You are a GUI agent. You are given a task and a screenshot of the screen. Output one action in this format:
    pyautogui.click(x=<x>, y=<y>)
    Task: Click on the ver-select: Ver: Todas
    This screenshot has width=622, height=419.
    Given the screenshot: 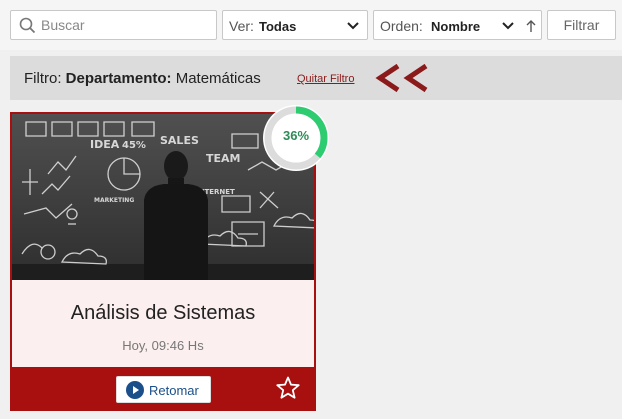 What is the action you would take?
    pyautogui.click(x=295, y=25)
    